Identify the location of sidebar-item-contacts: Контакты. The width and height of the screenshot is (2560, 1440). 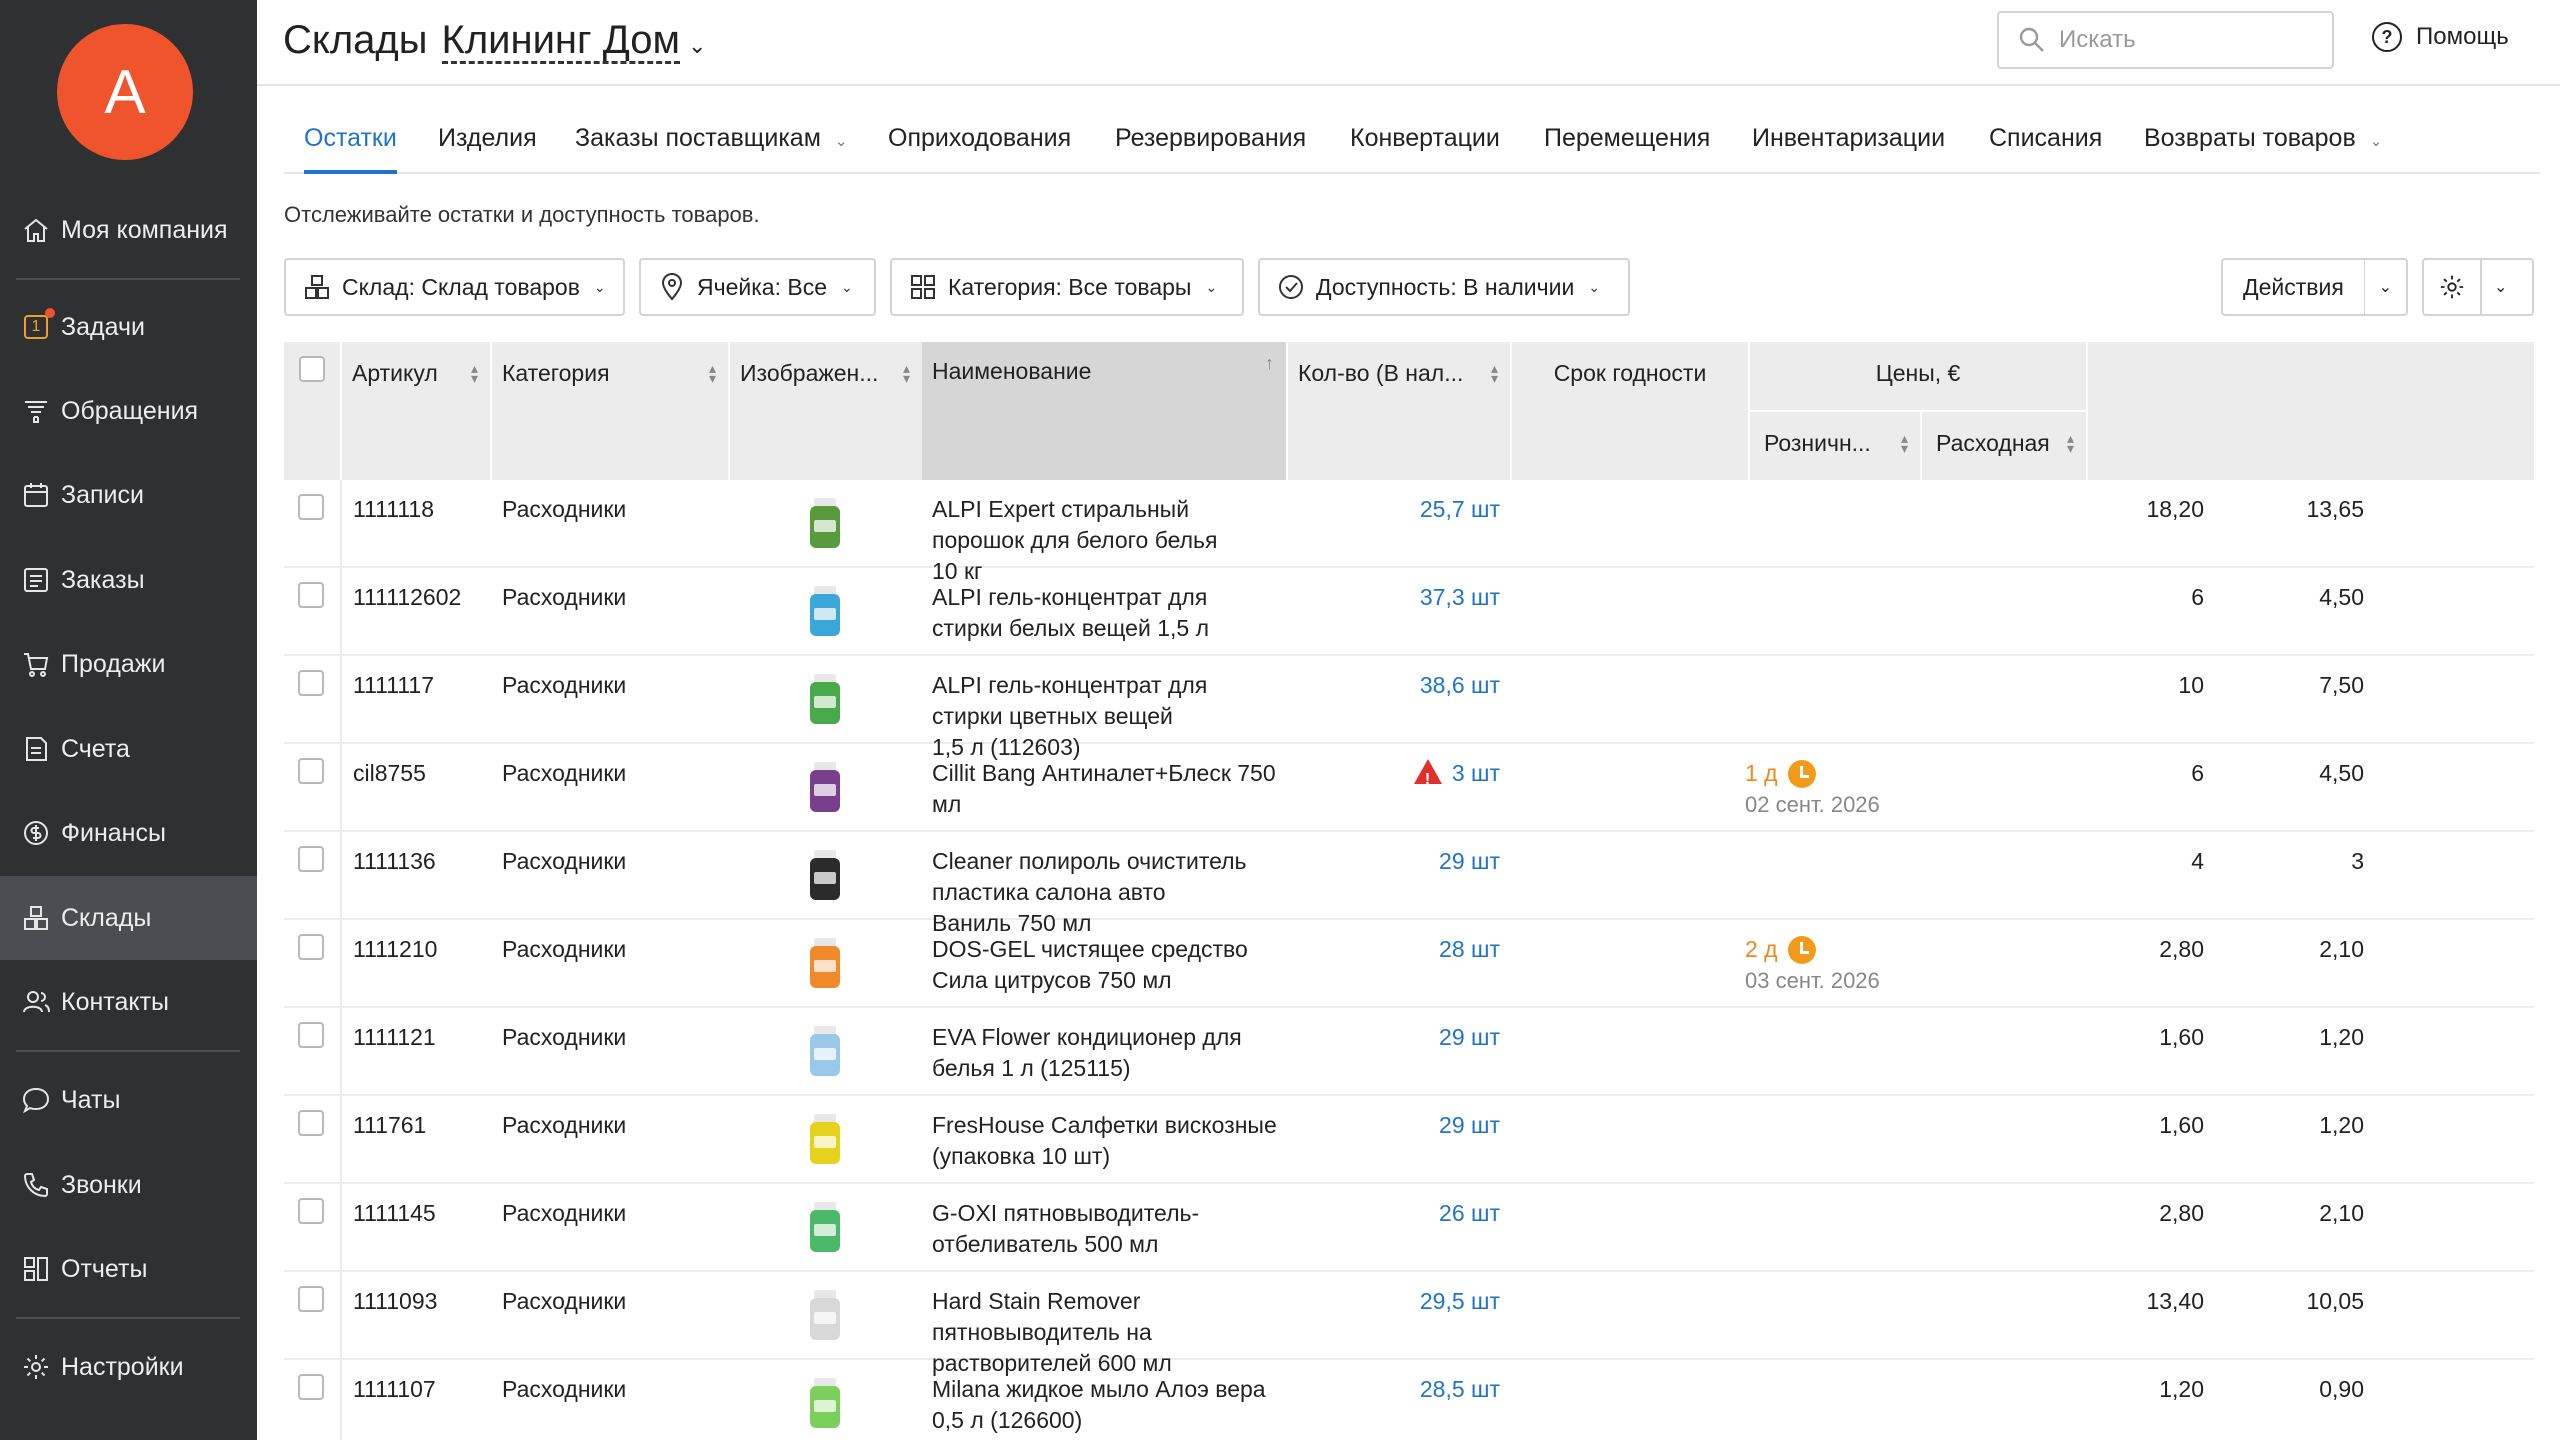
(128, 1002).